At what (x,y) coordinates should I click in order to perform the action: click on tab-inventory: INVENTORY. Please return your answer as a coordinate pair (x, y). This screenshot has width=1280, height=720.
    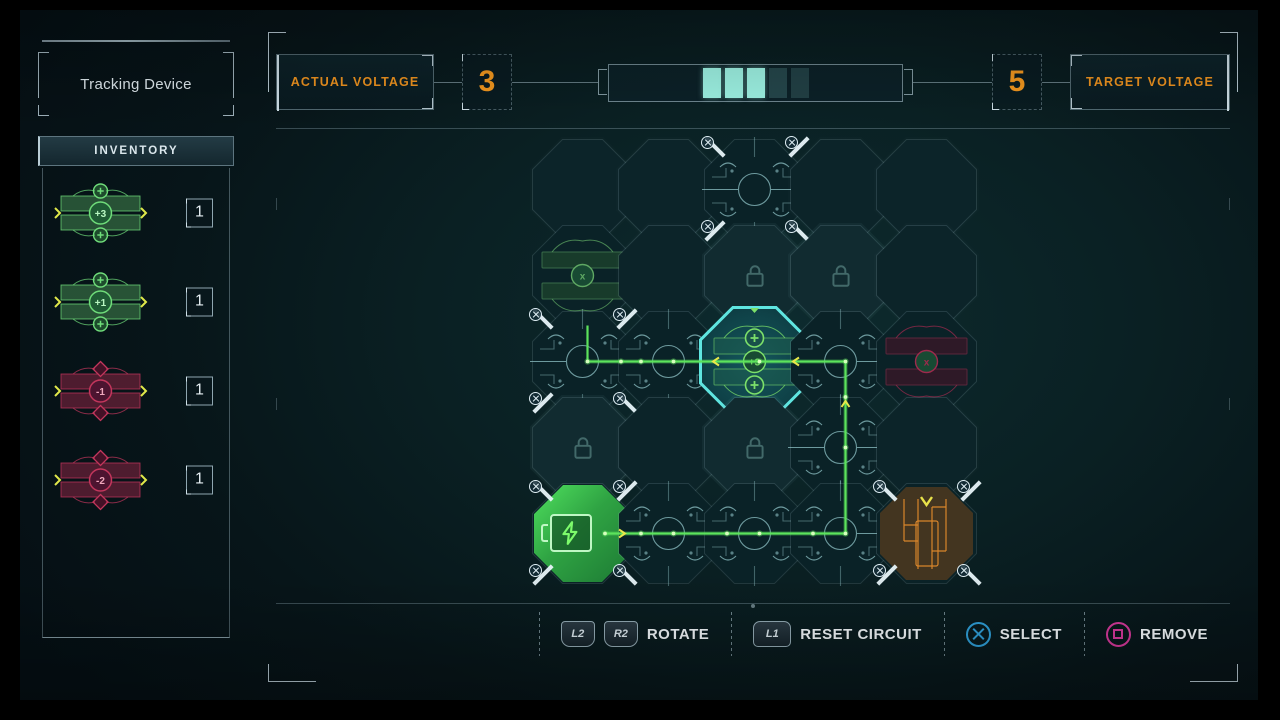
    Looking at the image, I should click on (136, 151).